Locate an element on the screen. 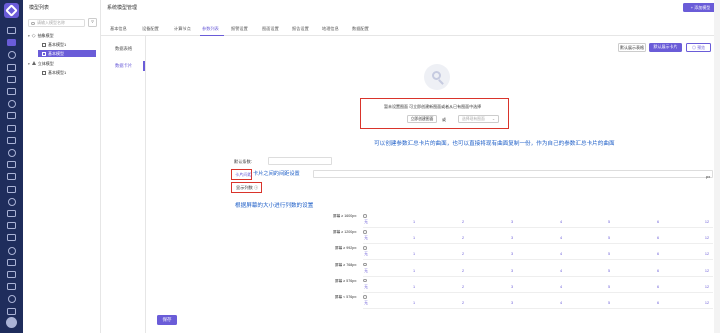 The height and width of the screenshot is (333, 720). calendar-icon is located at coordinates (11, 287).